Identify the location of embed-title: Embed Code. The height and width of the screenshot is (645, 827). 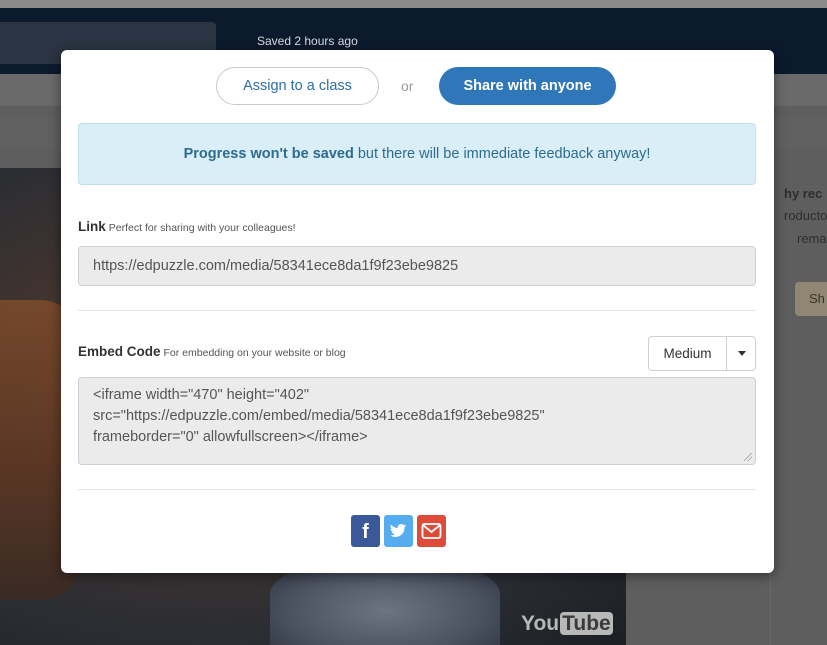
(119, 351).